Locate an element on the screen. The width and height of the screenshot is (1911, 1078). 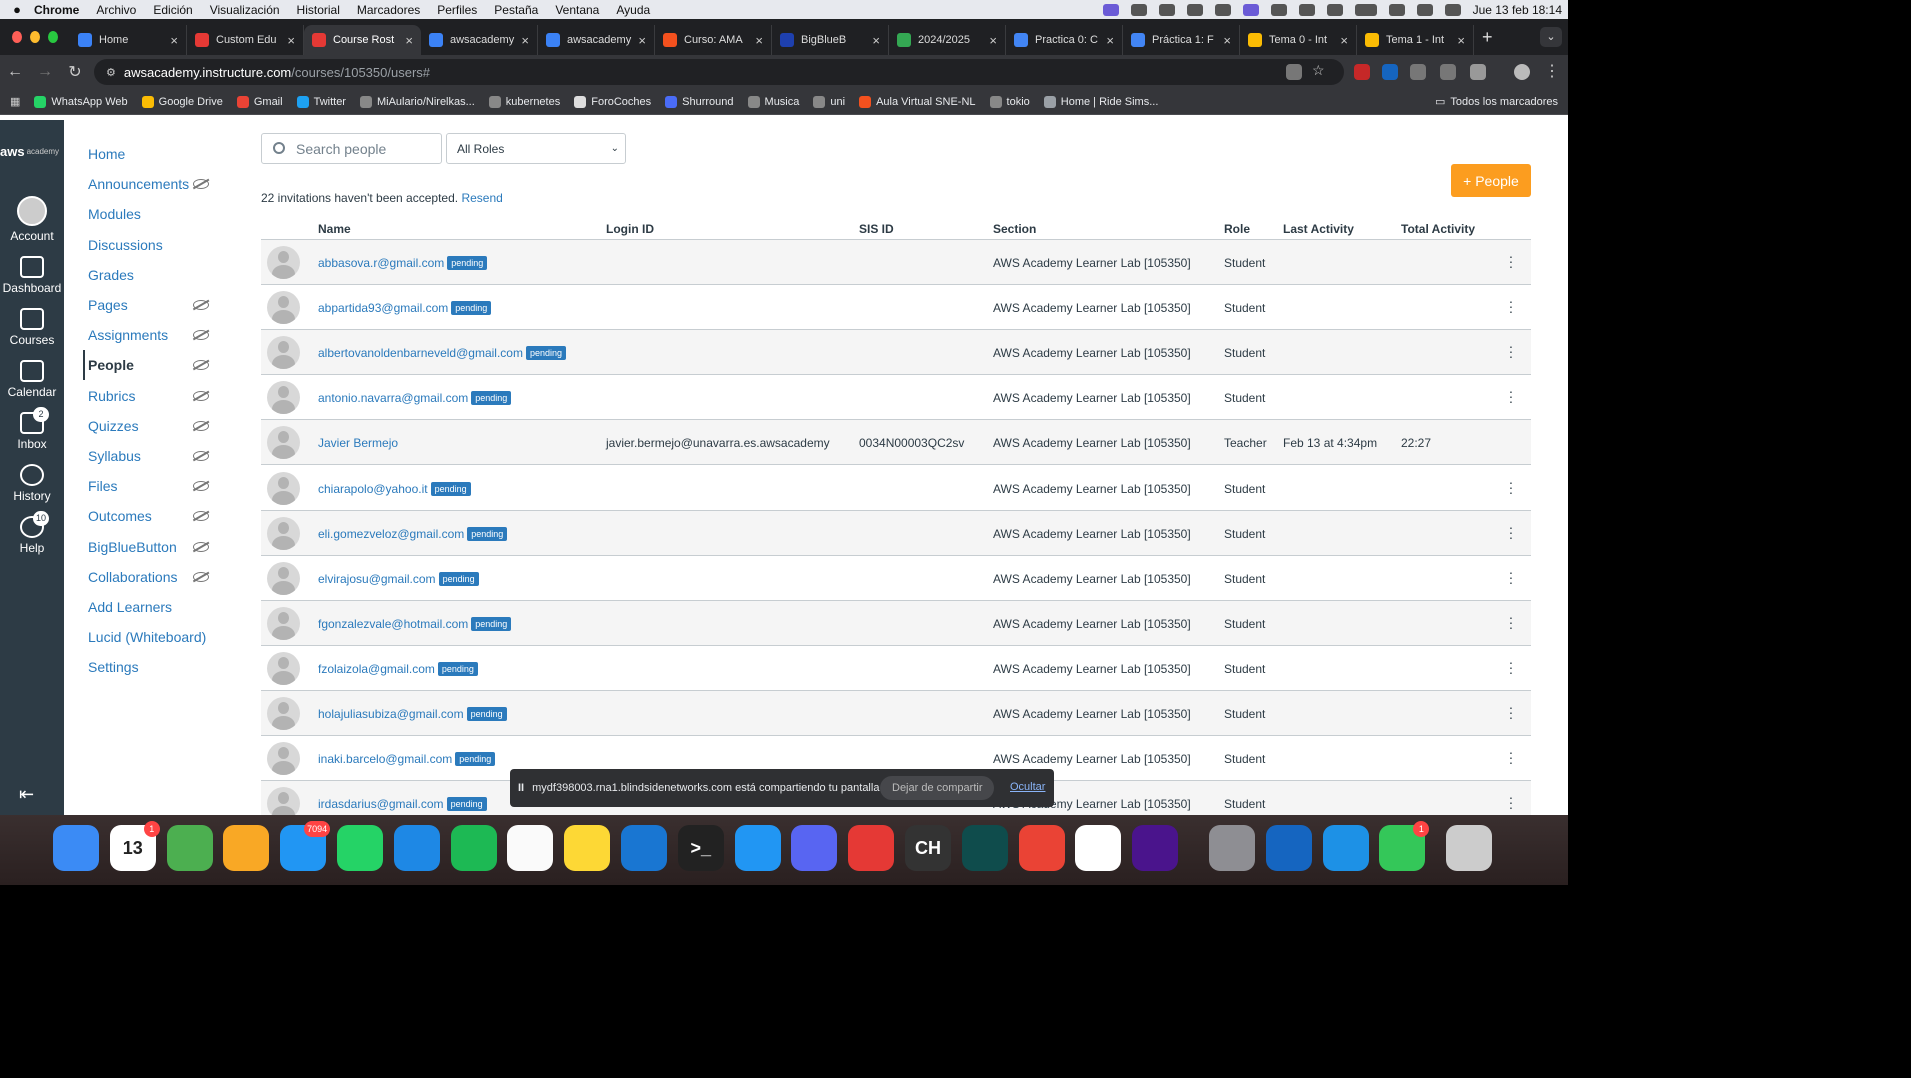
user-name-link: Javier Bermejo is located at coordinates (358, 443).